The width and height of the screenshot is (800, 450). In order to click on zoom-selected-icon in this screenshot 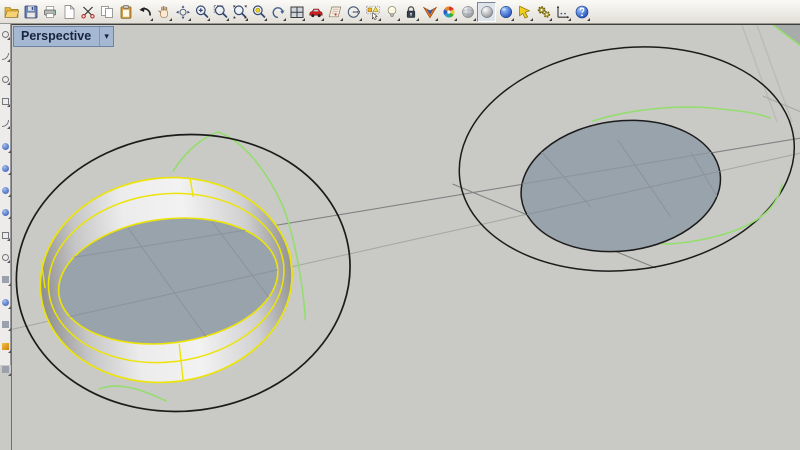, I will do `click(258, 12)`.